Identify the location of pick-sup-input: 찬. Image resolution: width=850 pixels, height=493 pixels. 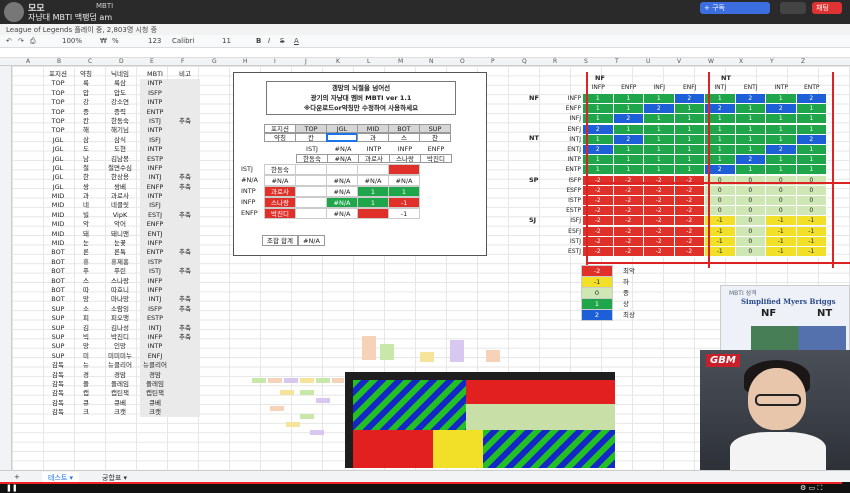
(435, 137).